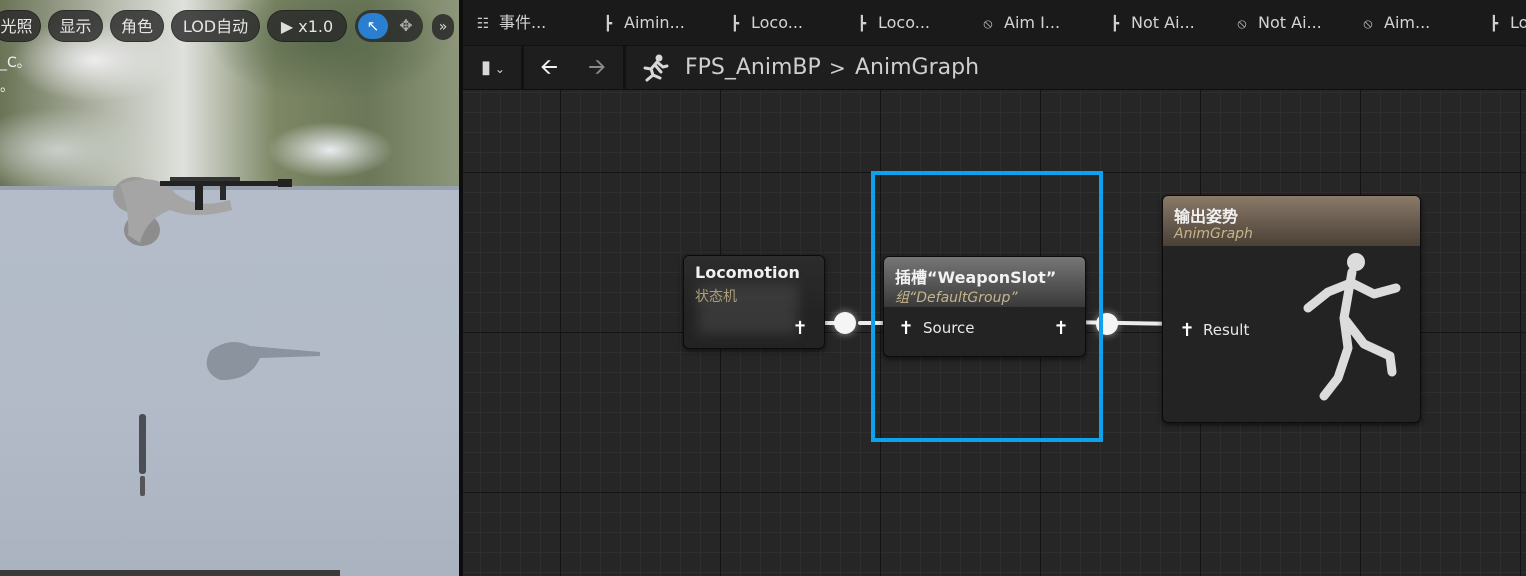 This screenshot has width=1526, height=576. I want to click on viewport-toolbar: 光照 显示 角色 LOD自动 ▶ x1.0 ↖ ✥ », so click(229, 27).